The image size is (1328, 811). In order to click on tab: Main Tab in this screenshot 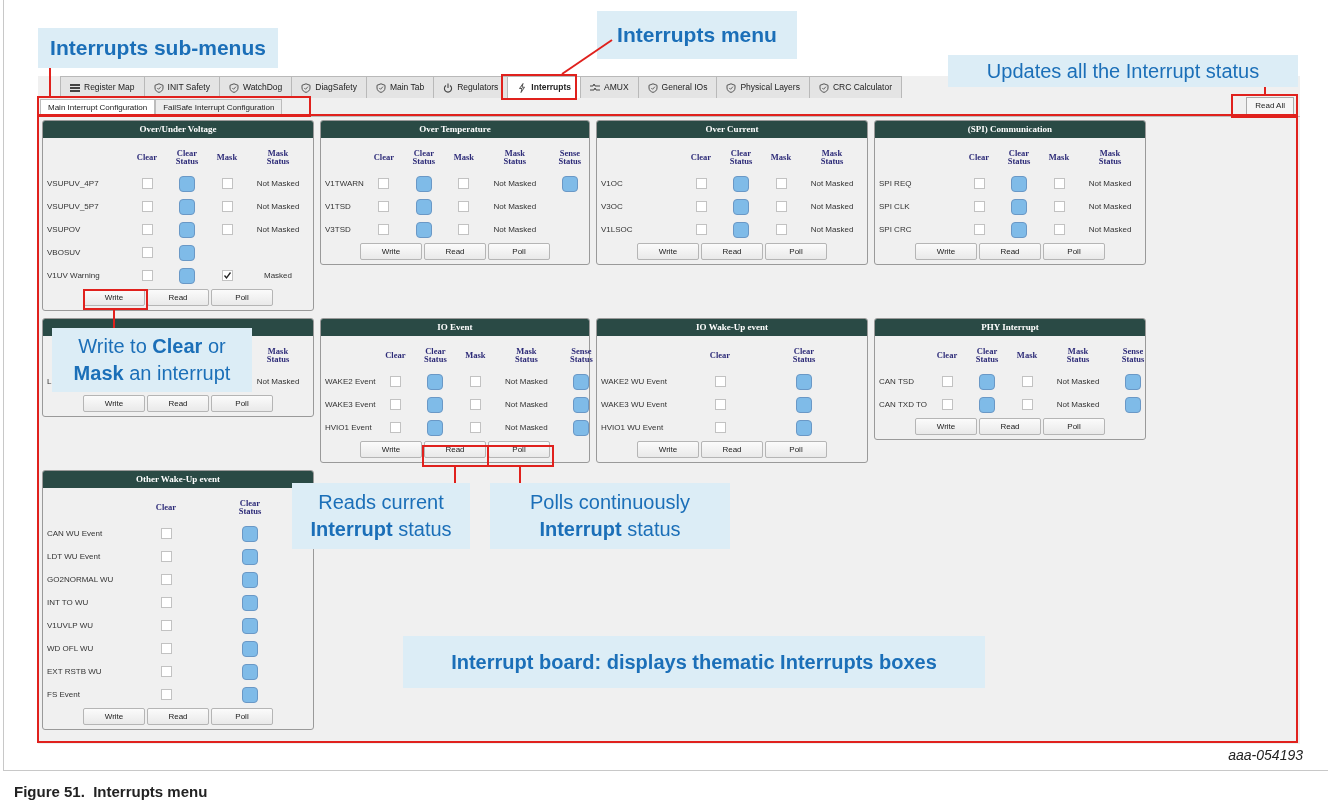, I will do `click(400, 87)`.